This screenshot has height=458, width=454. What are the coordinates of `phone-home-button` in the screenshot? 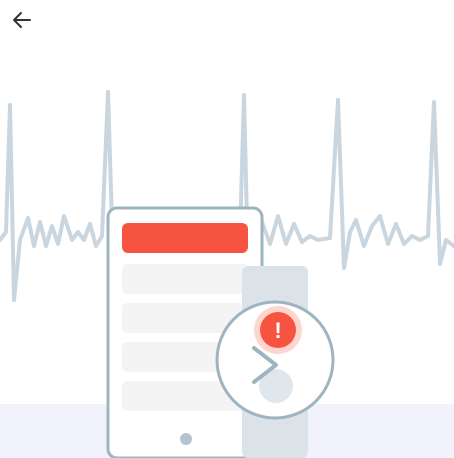 It's located at (186, 439).